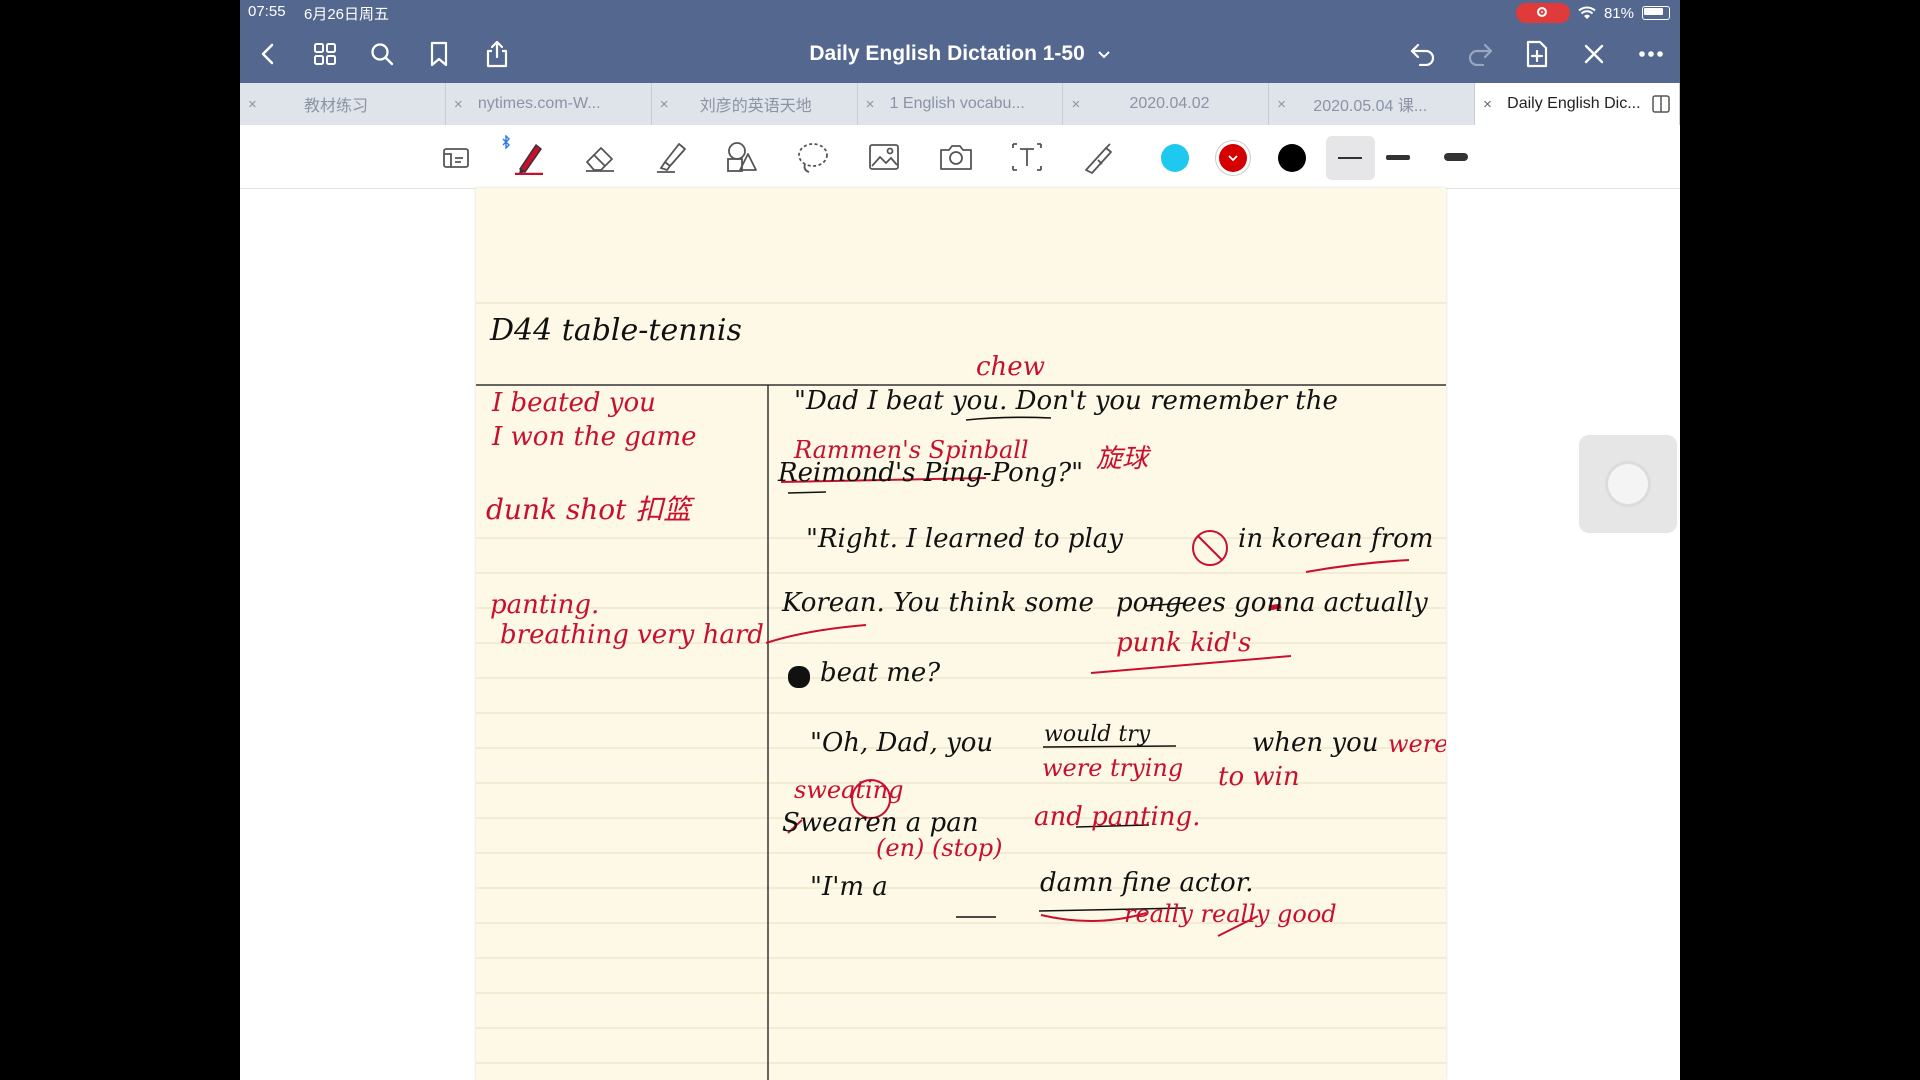 The height and width of the screenshot is (1080, 1920). I want to click on eraser-icon, so click(600, 157).